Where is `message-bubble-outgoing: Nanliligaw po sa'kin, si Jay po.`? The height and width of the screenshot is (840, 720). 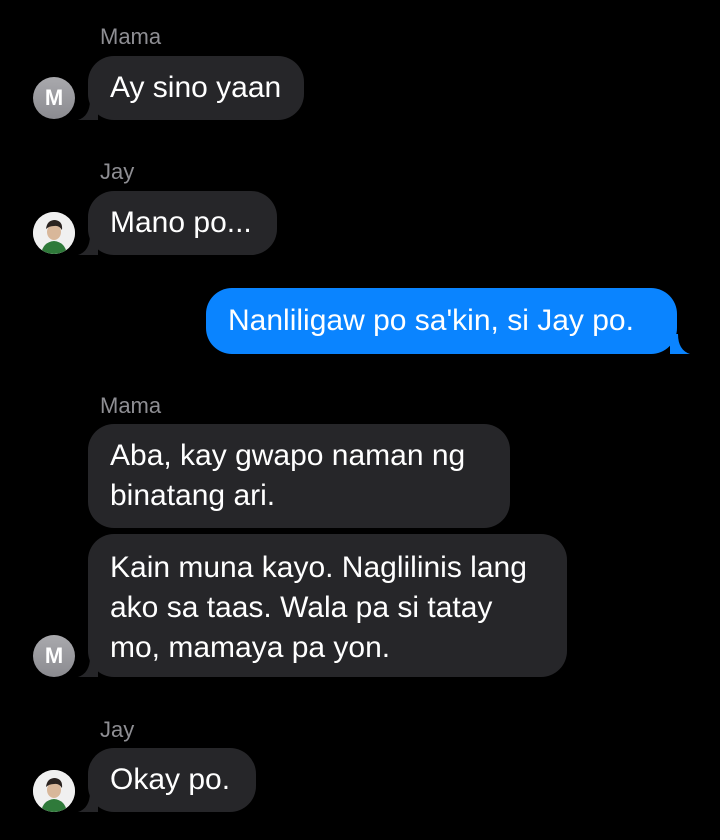
message-bubble-outgoing: Nanliligaw po sa'kin, si Jay po. is located at coordinates (441, 321).